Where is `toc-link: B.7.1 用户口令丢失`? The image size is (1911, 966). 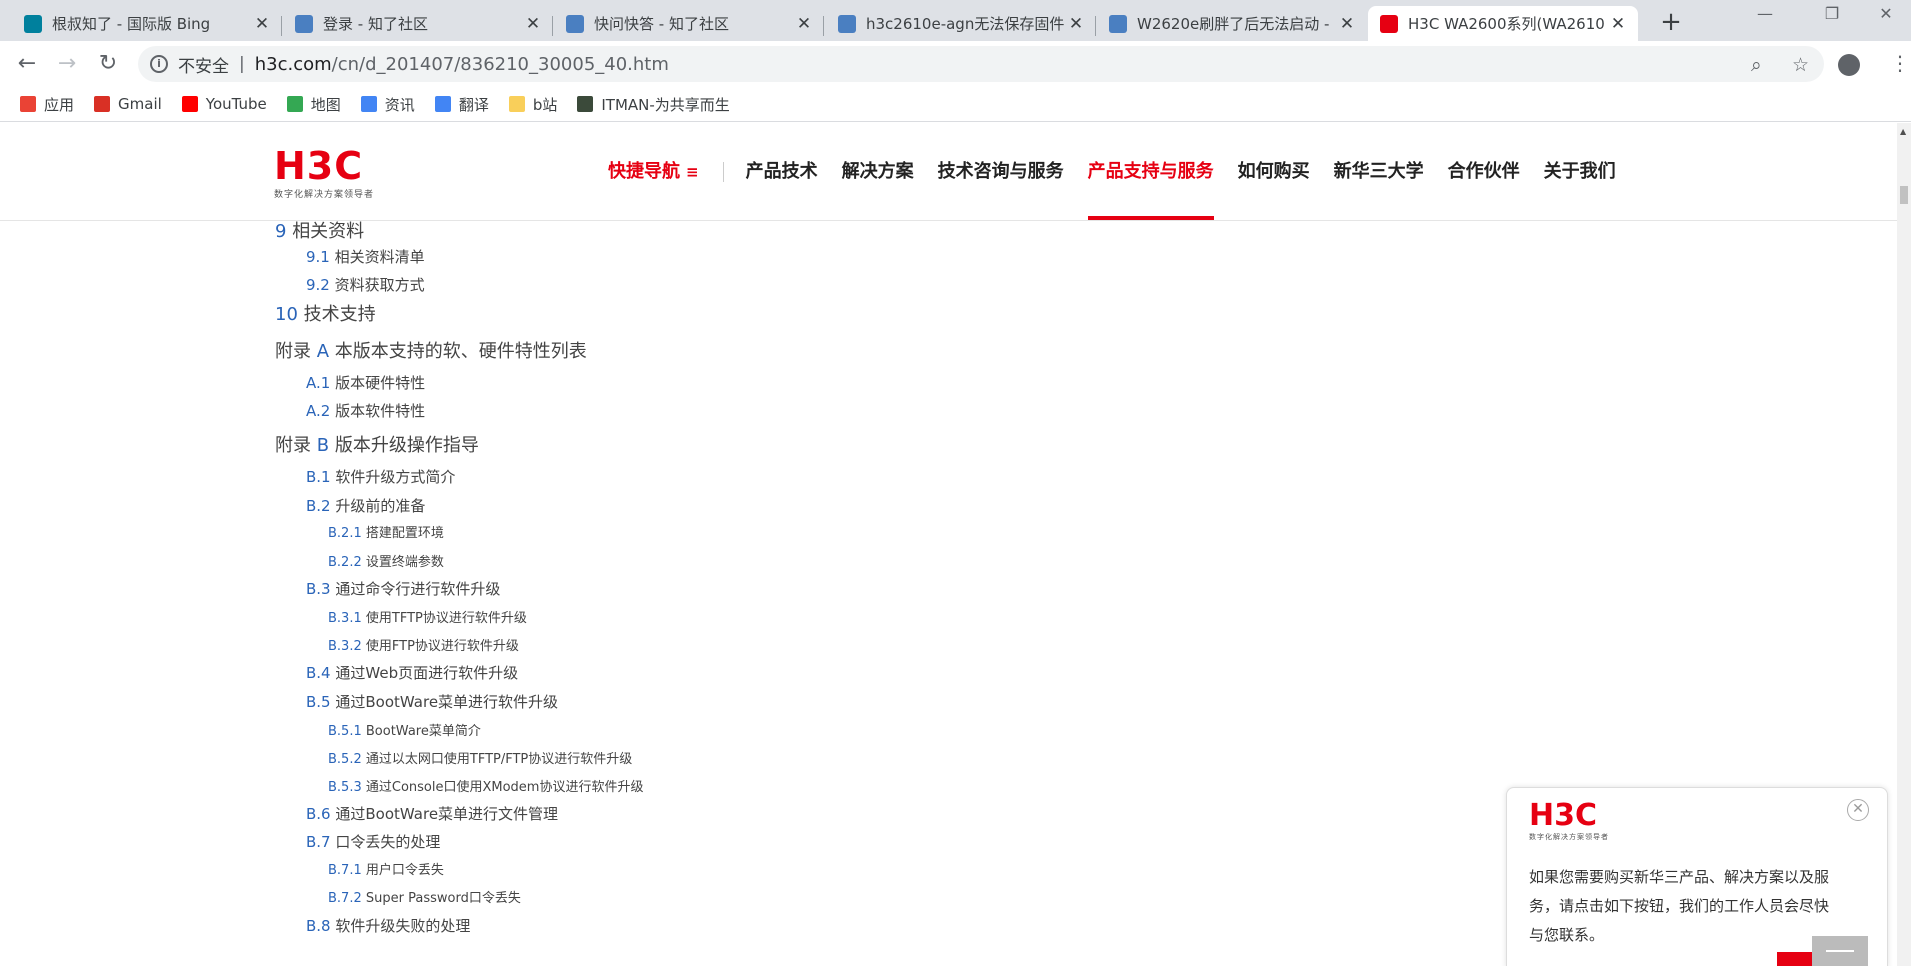
toc-link: B.7.1 用户口令丢失 is located at coordinates (386, 868).